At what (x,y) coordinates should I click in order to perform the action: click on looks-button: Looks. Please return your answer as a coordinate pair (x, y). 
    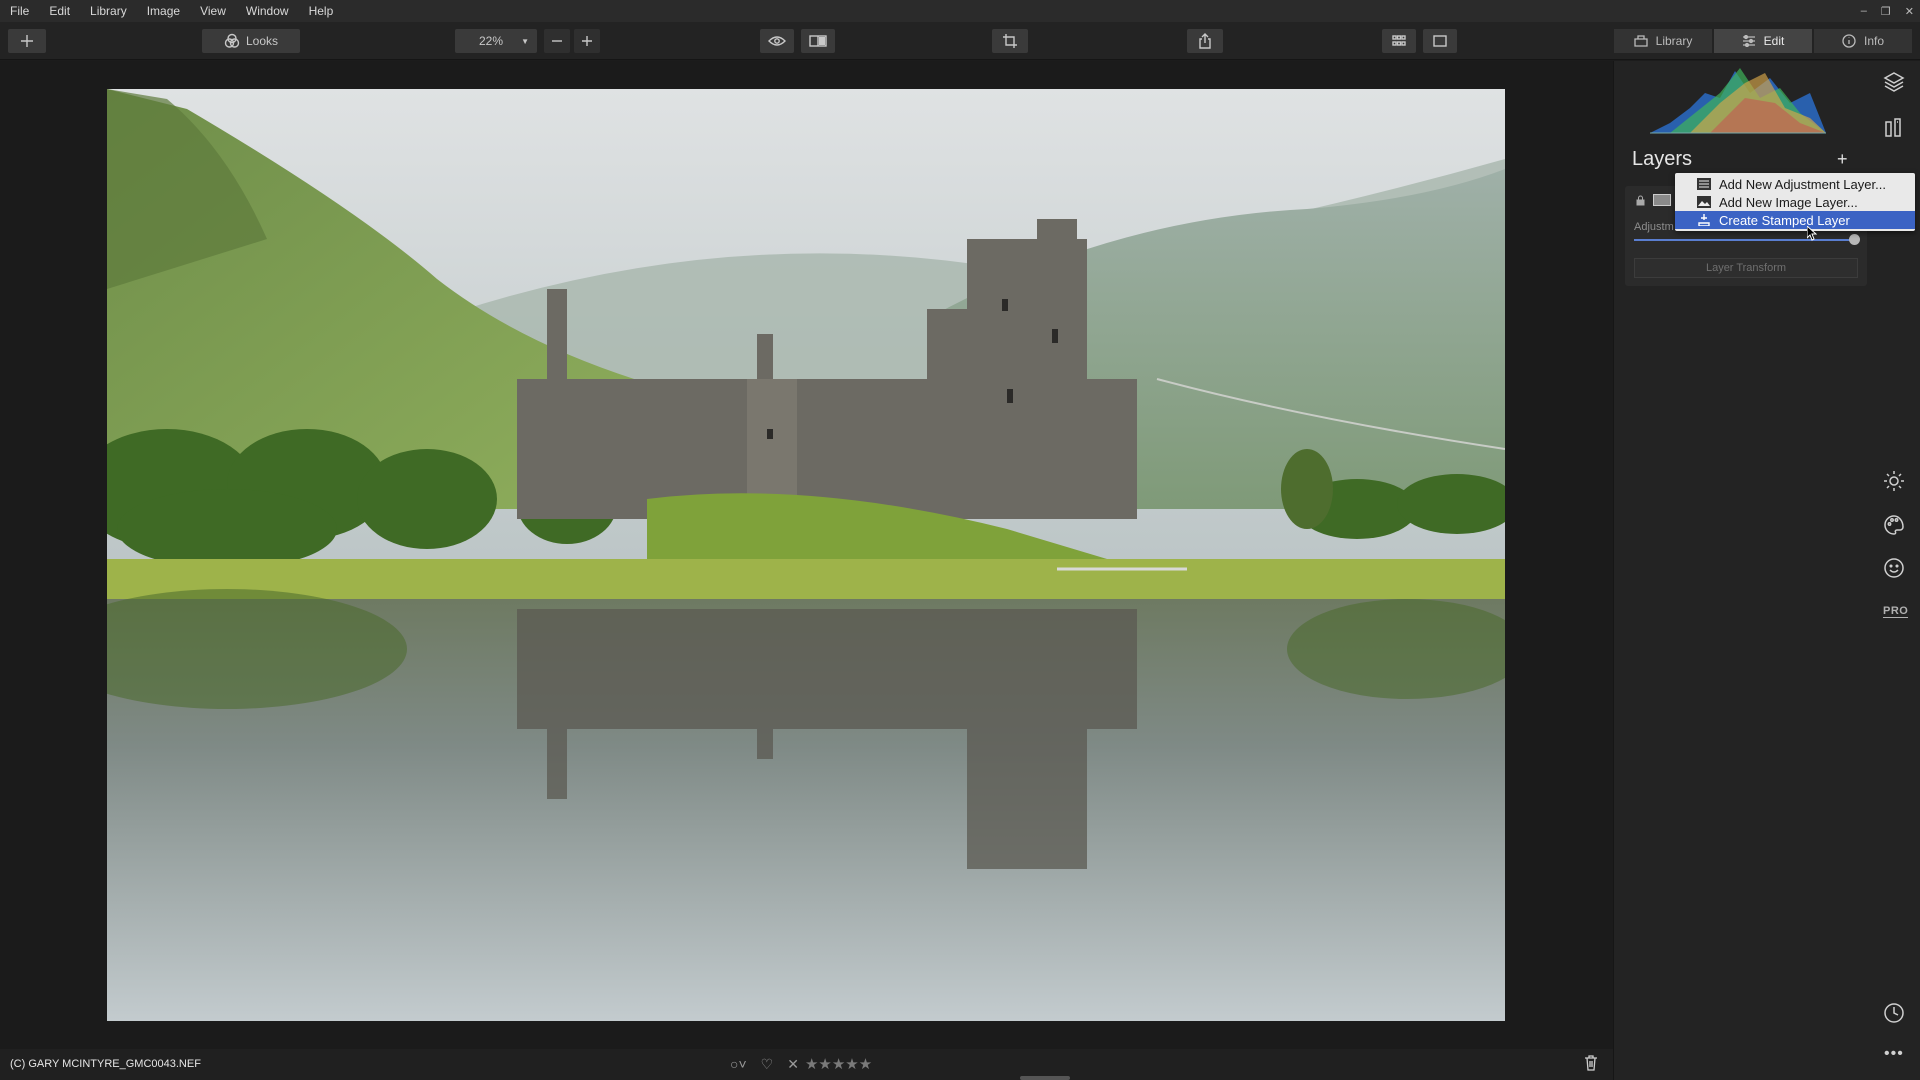
    Looking at the image, I should click on (251, 41).